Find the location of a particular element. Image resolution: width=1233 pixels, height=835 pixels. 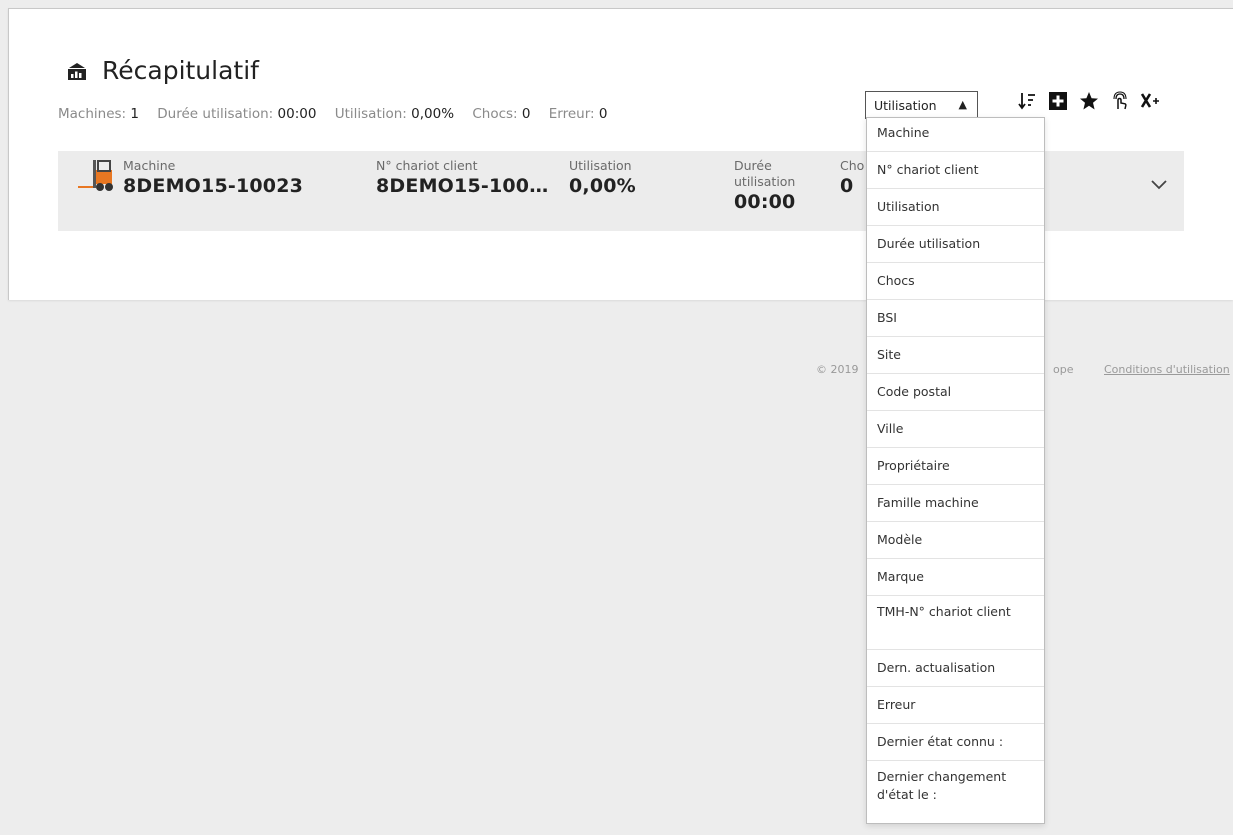

dashboard-icon is located at coordinates (77, 71).